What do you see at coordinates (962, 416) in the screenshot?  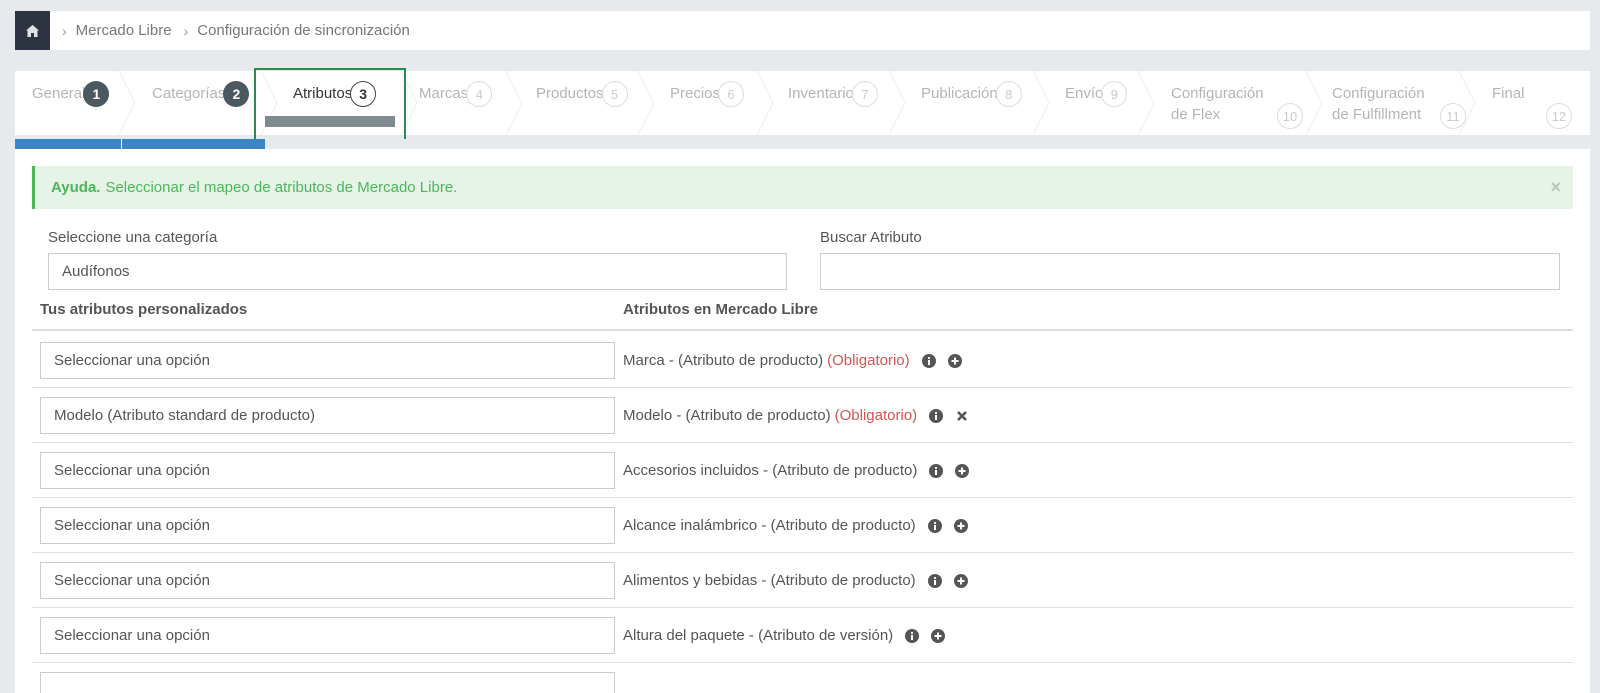 I see `remove-icon` at bounding box center [962, 416].